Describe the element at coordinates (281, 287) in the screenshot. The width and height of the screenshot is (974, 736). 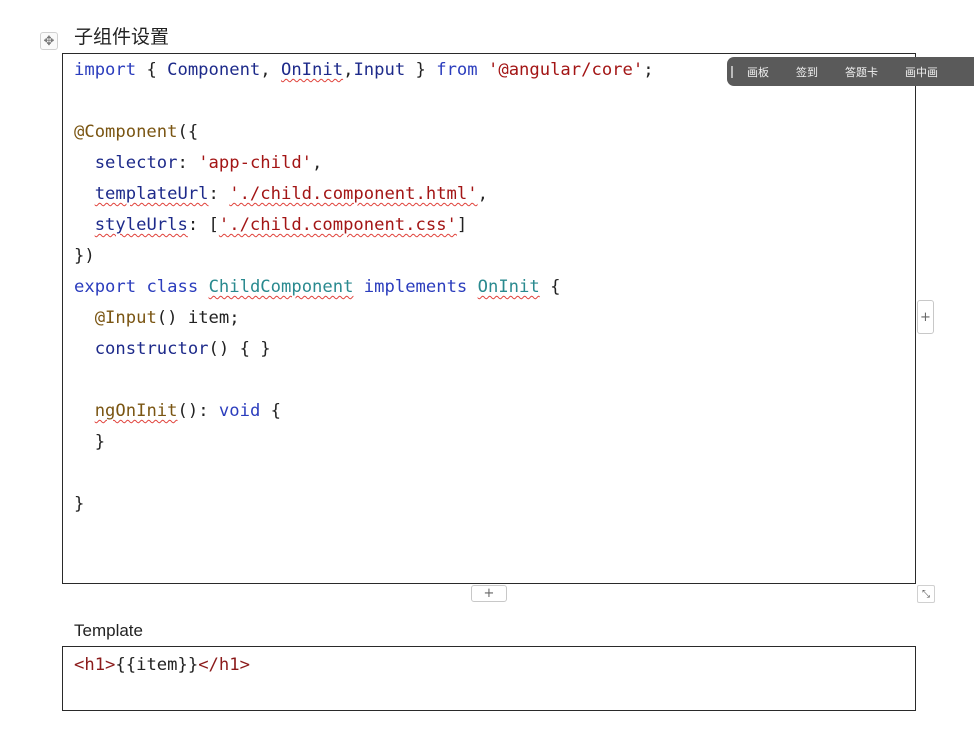
I see `code-token: ChildComponent` at that location.